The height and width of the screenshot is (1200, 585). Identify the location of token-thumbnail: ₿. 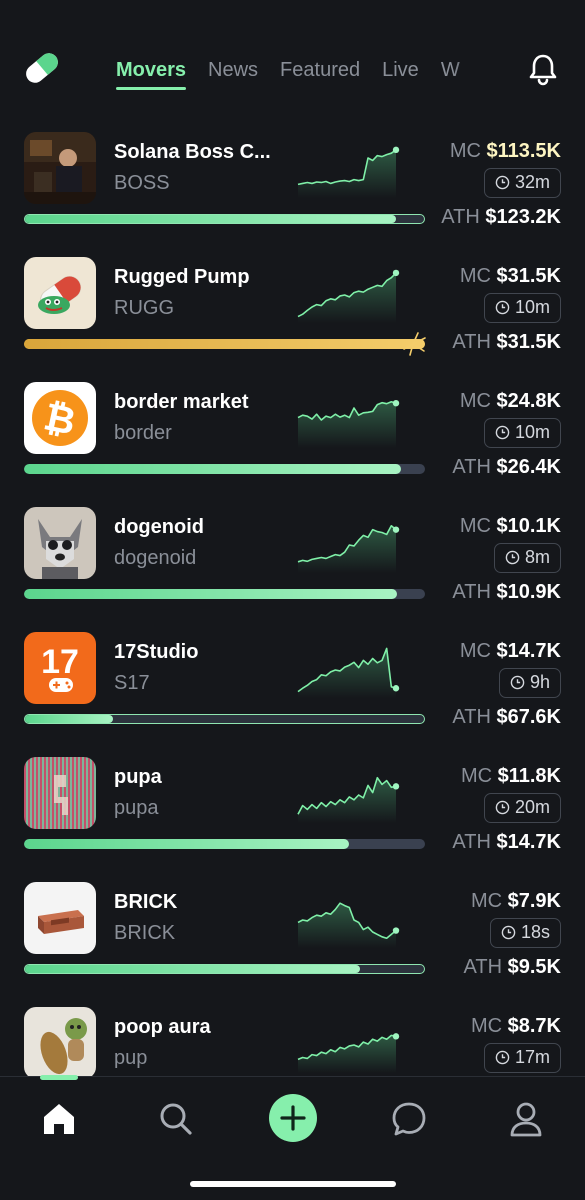
(60, 418).